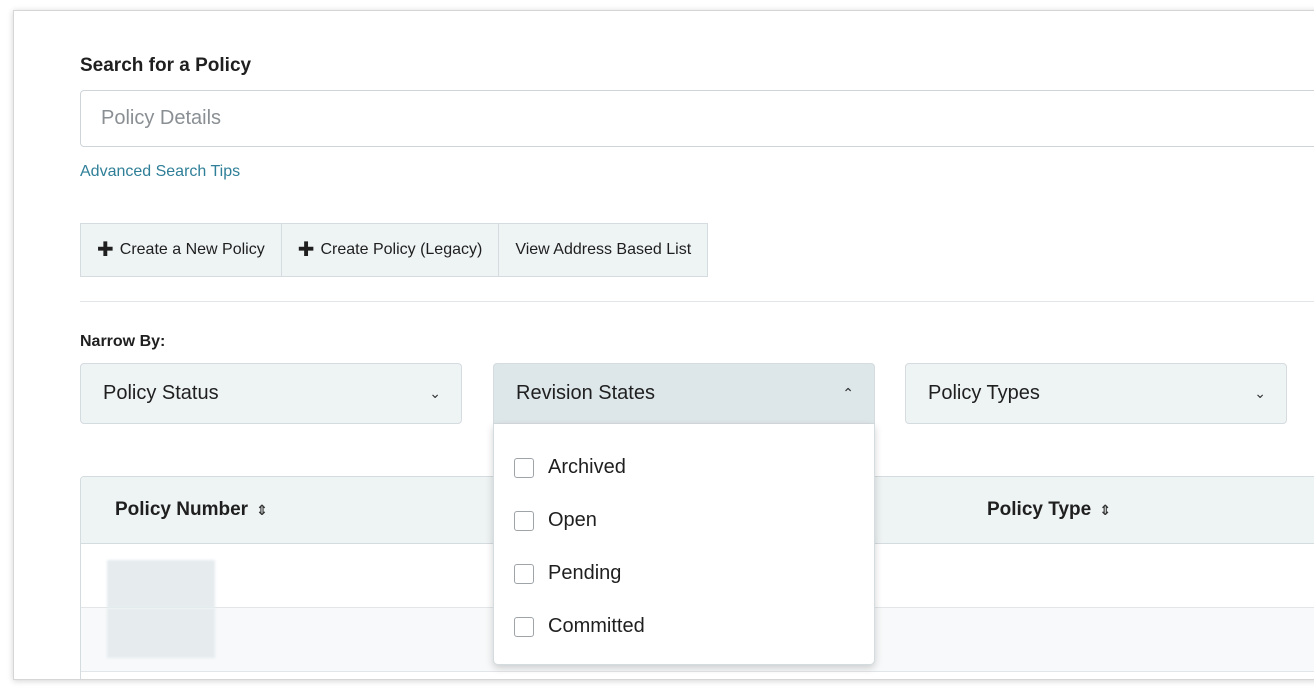 This screenshot has height=690, width=1314. I want to click on create-new-policy-button: ✚ Create a New Policy, so click(181, 250).